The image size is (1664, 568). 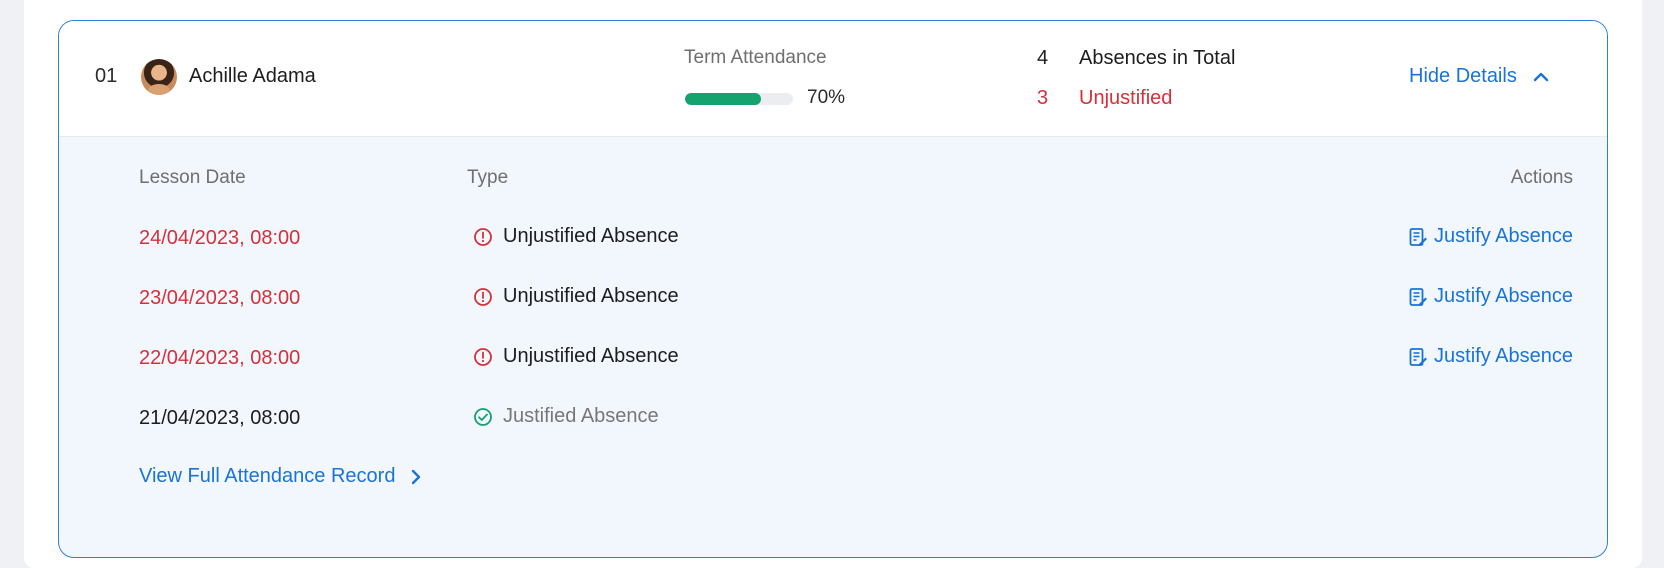 What do you see at coordinates (1043, 98) in the screenshot?
I see `absences-unjustified-count: 3` at bounding box center [1043, 98].